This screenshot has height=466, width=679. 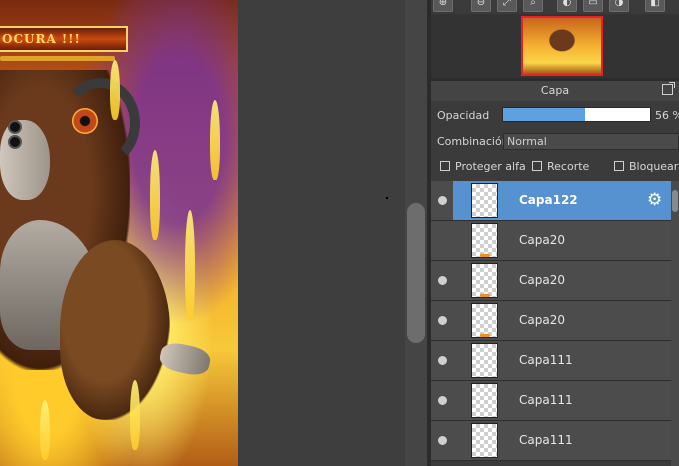 I want to click on lock-checkbox: Bloquear, so click(x=646, y=167).